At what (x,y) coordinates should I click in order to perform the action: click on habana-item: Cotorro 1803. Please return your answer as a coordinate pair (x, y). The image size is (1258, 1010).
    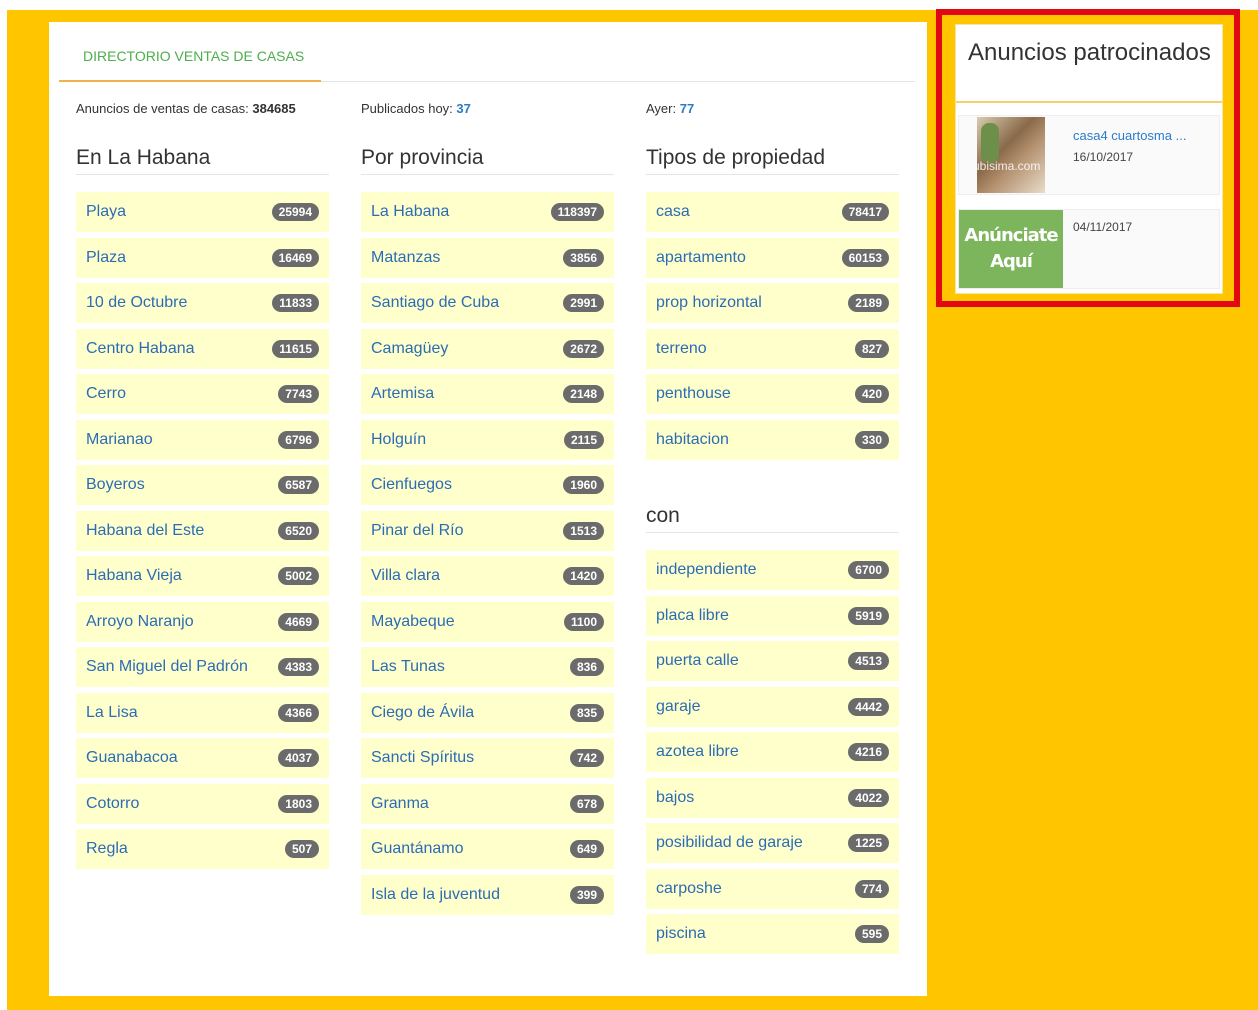
    Looking at the image, I should click on (202, 803).